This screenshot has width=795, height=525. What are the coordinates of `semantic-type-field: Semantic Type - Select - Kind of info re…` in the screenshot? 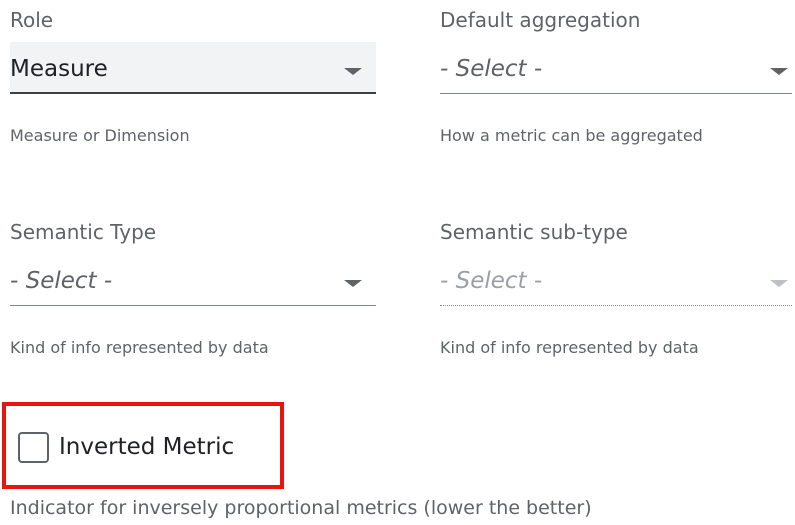 It's located at (193, 290).